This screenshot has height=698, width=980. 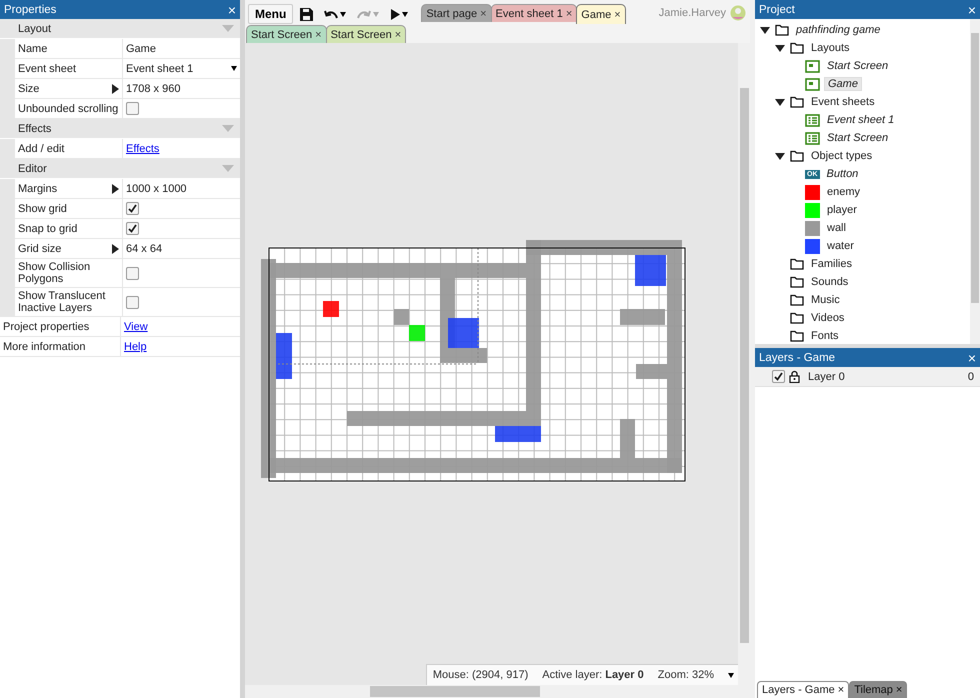 I want to click on tree-item: enemy, so click(x=844, y=192).